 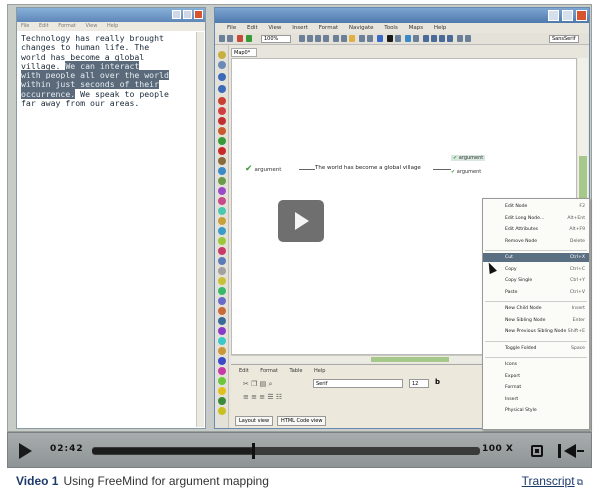 I want to click on menu-tools: Tools, so click(x=391, y=28).